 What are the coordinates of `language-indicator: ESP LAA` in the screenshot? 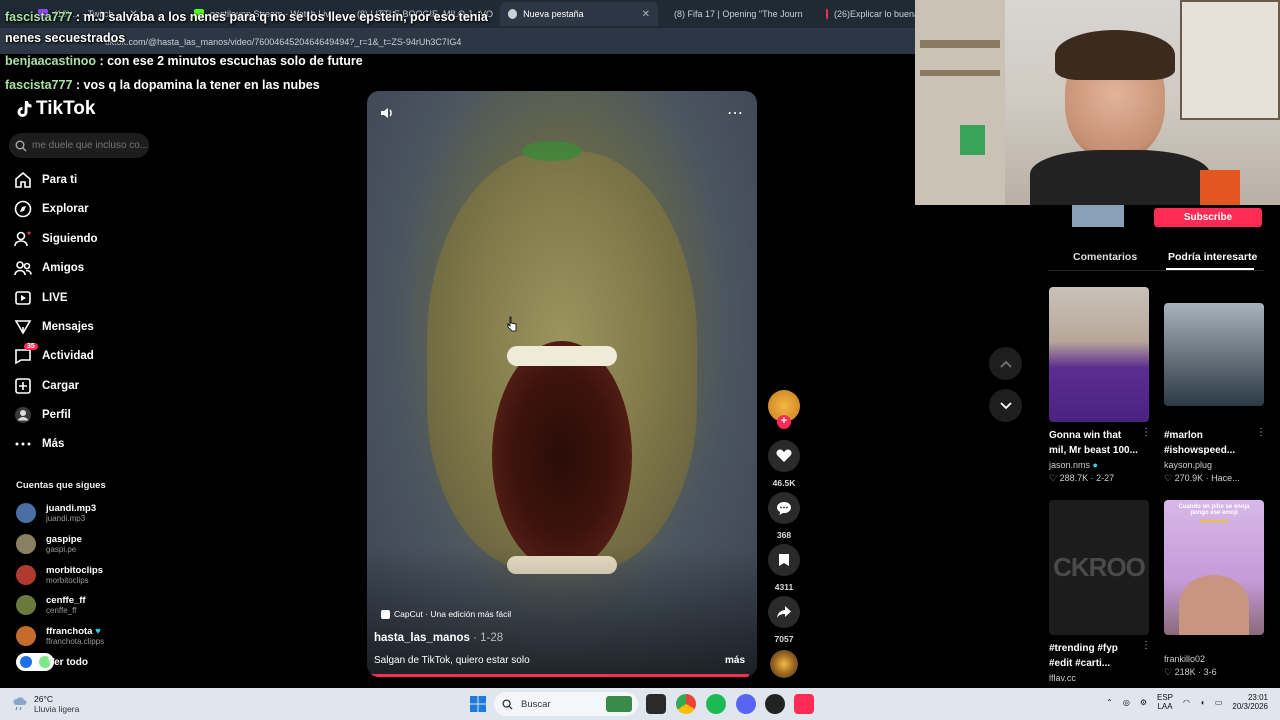 It's located at (1165, 702).